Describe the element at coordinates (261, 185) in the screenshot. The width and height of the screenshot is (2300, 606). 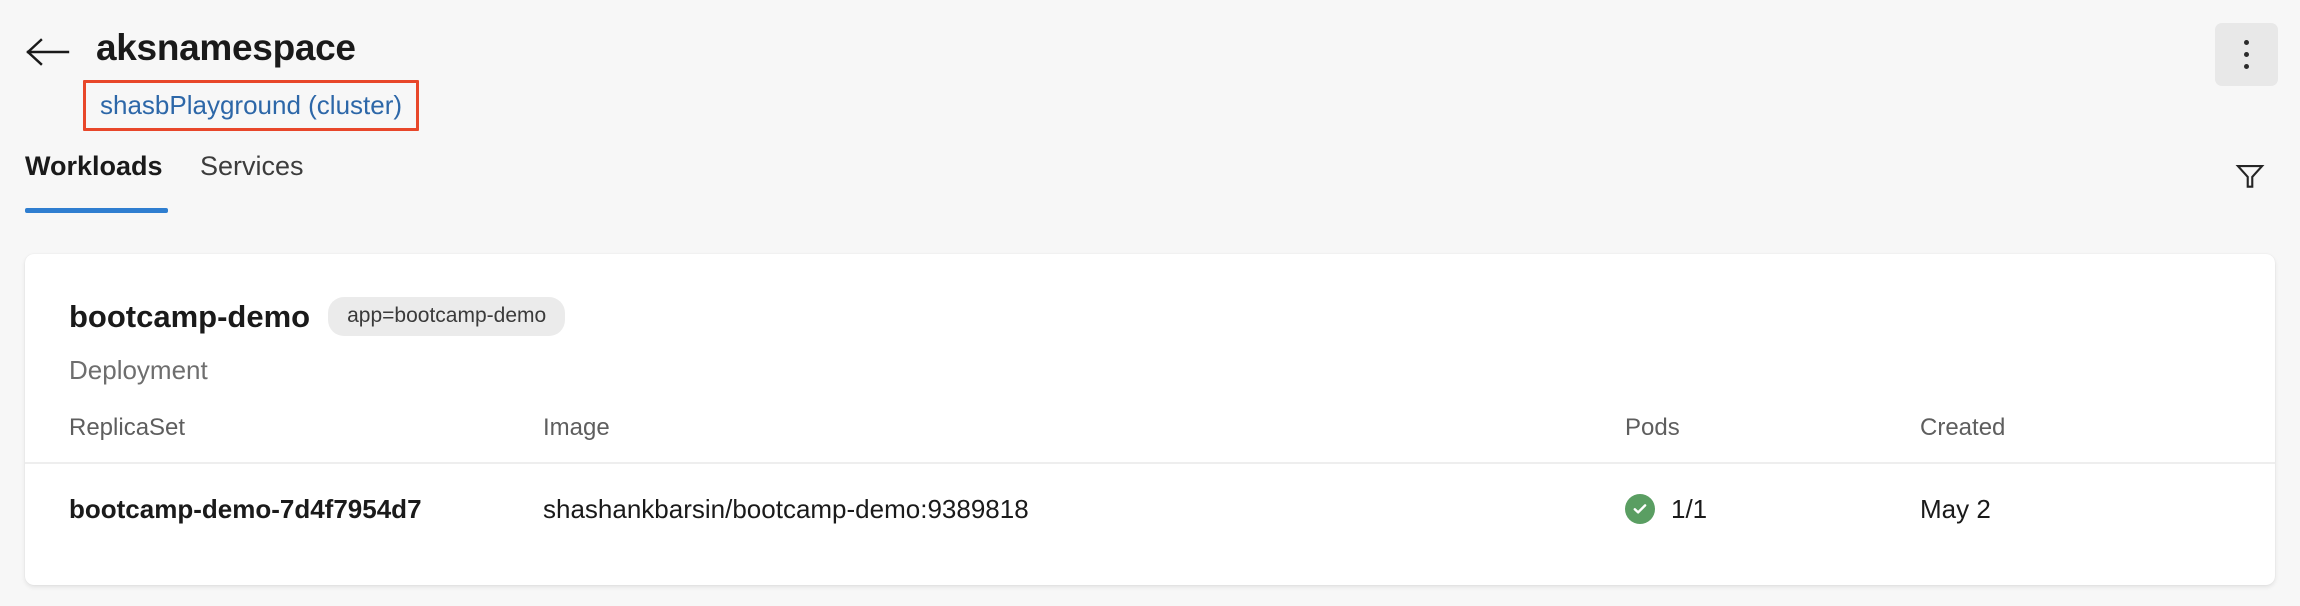
I see `tab-services: Services` at that location.